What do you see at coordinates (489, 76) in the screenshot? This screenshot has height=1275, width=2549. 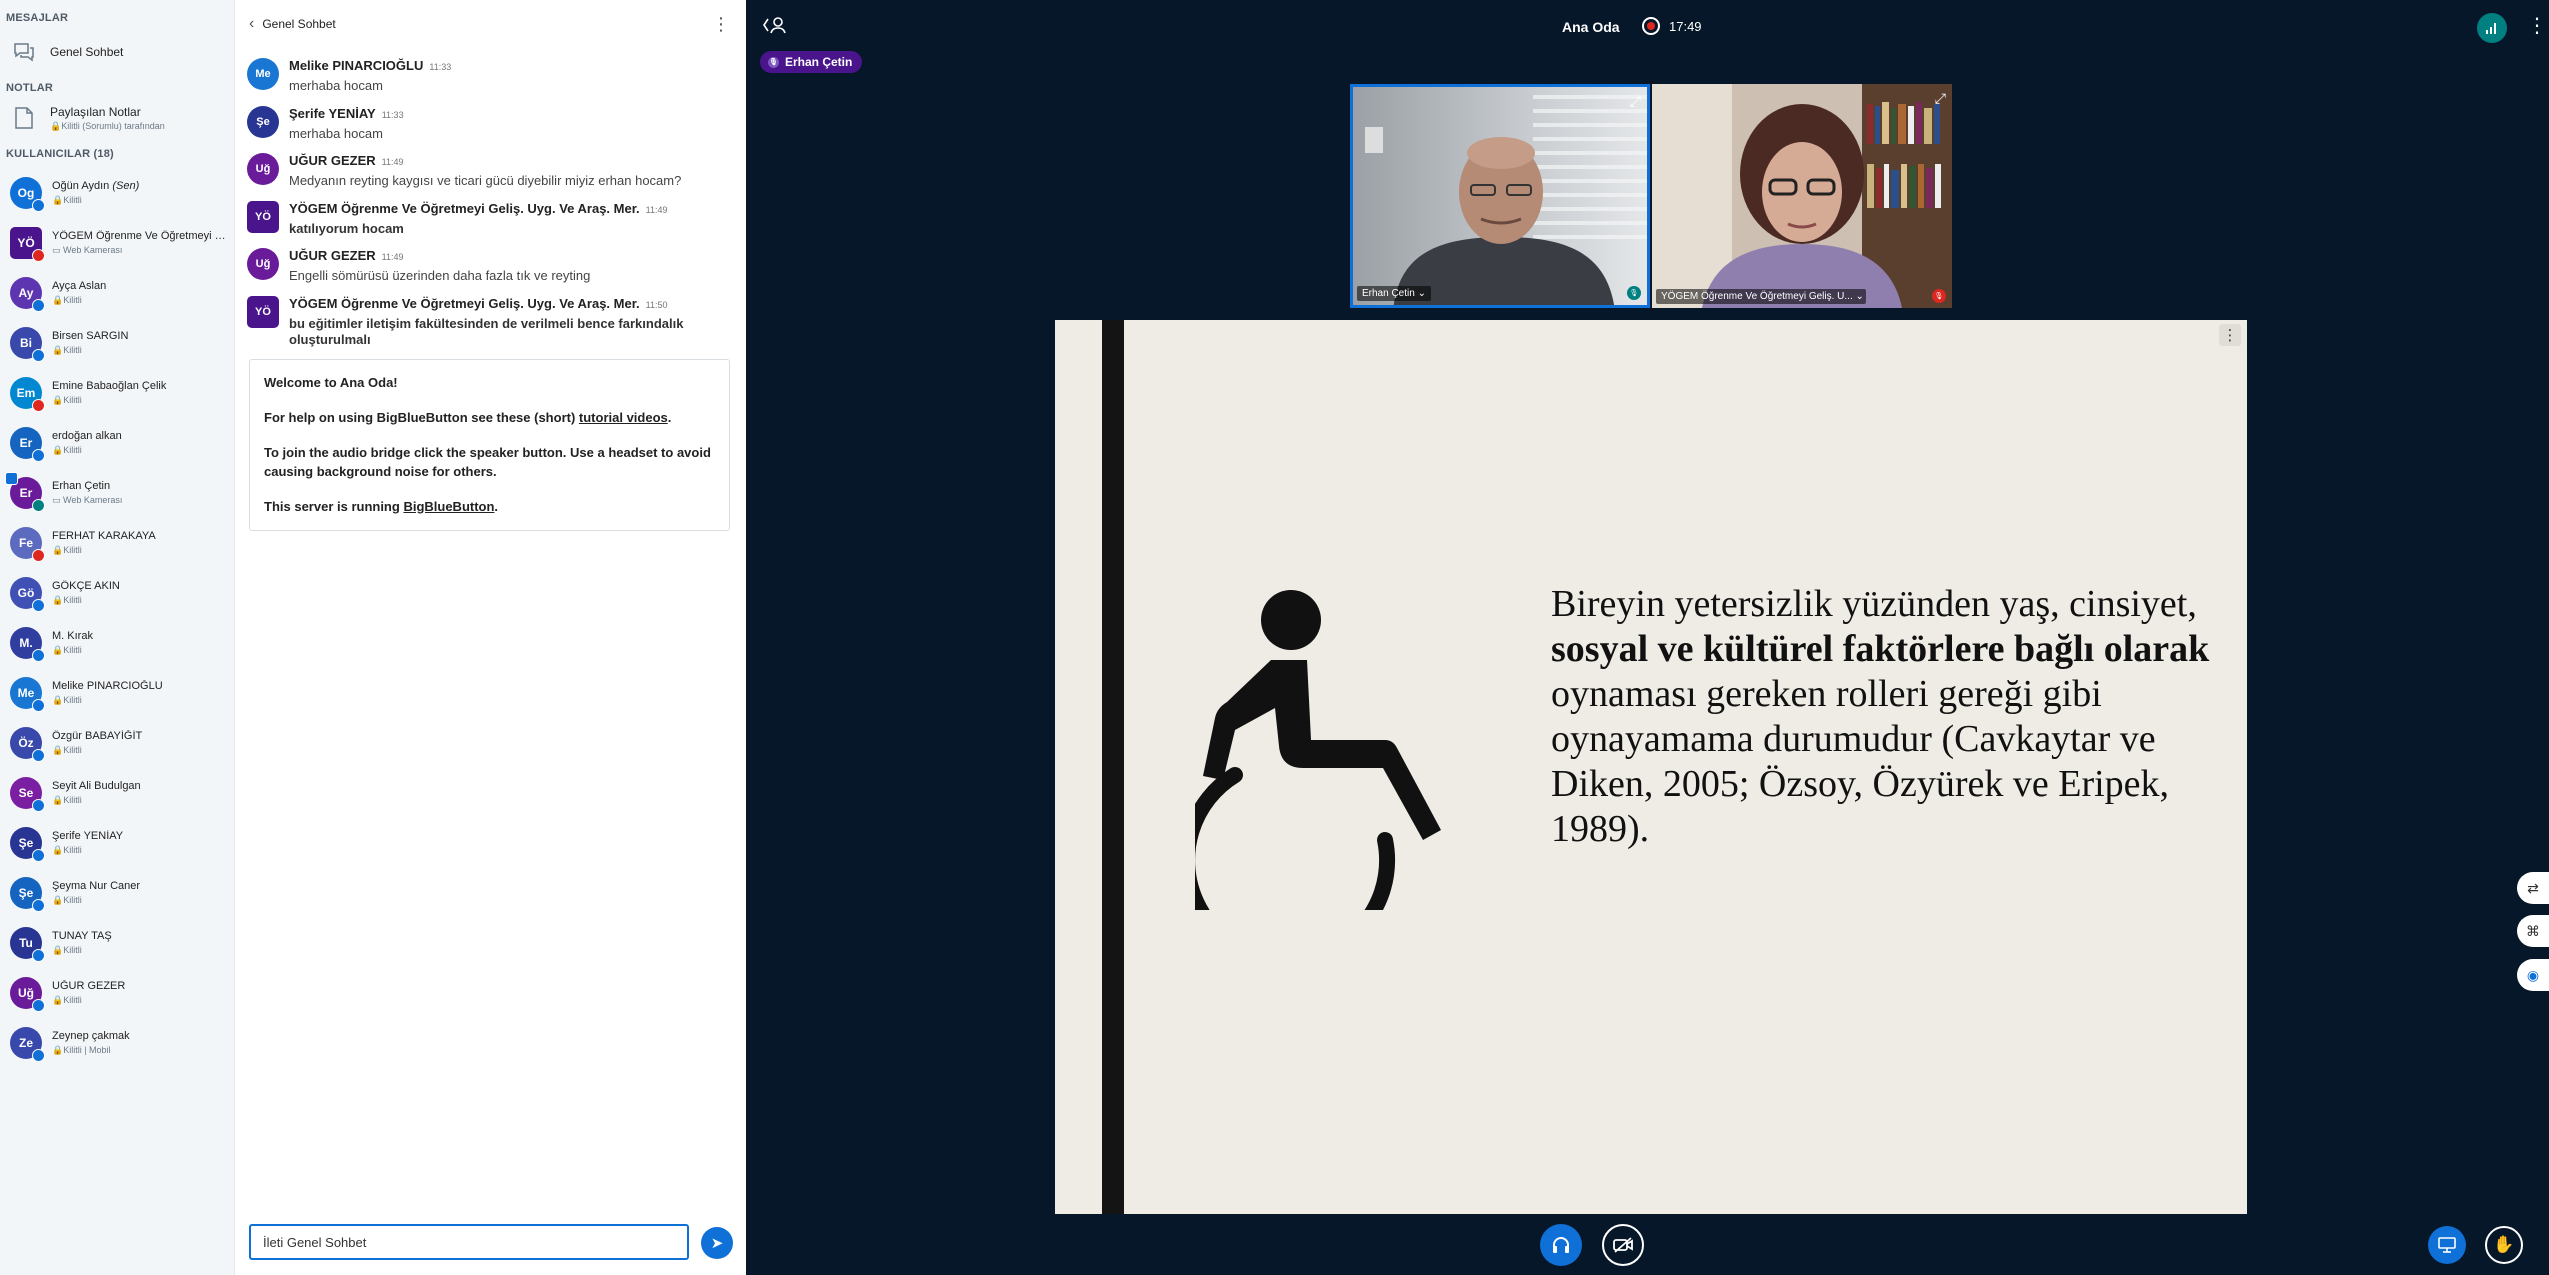 I see `chat-message: Me Melike PINARCIOĞLU 11:33 merhaba hocam` at bounding box center [489, 76].